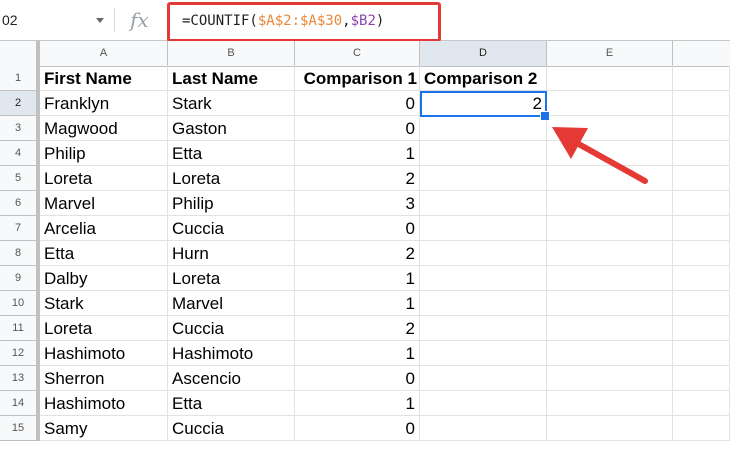 The width and height of the screenshot is (730, 452). I want to click on column-header-c: C, so click(357, 53).